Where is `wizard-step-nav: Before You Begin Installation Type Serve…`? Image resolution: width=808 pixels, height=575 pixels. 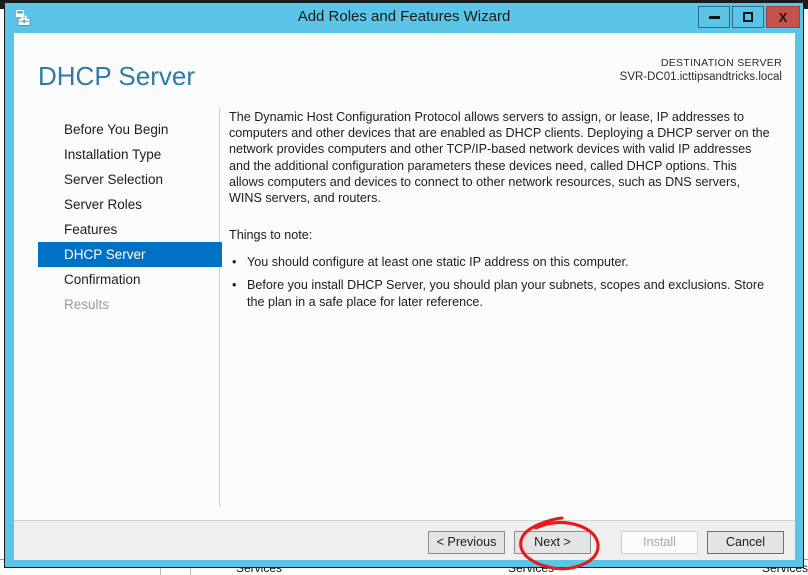
wizard-step-nav: Before You Begin Installation Type Serve… is located at coordinates (130, 217).